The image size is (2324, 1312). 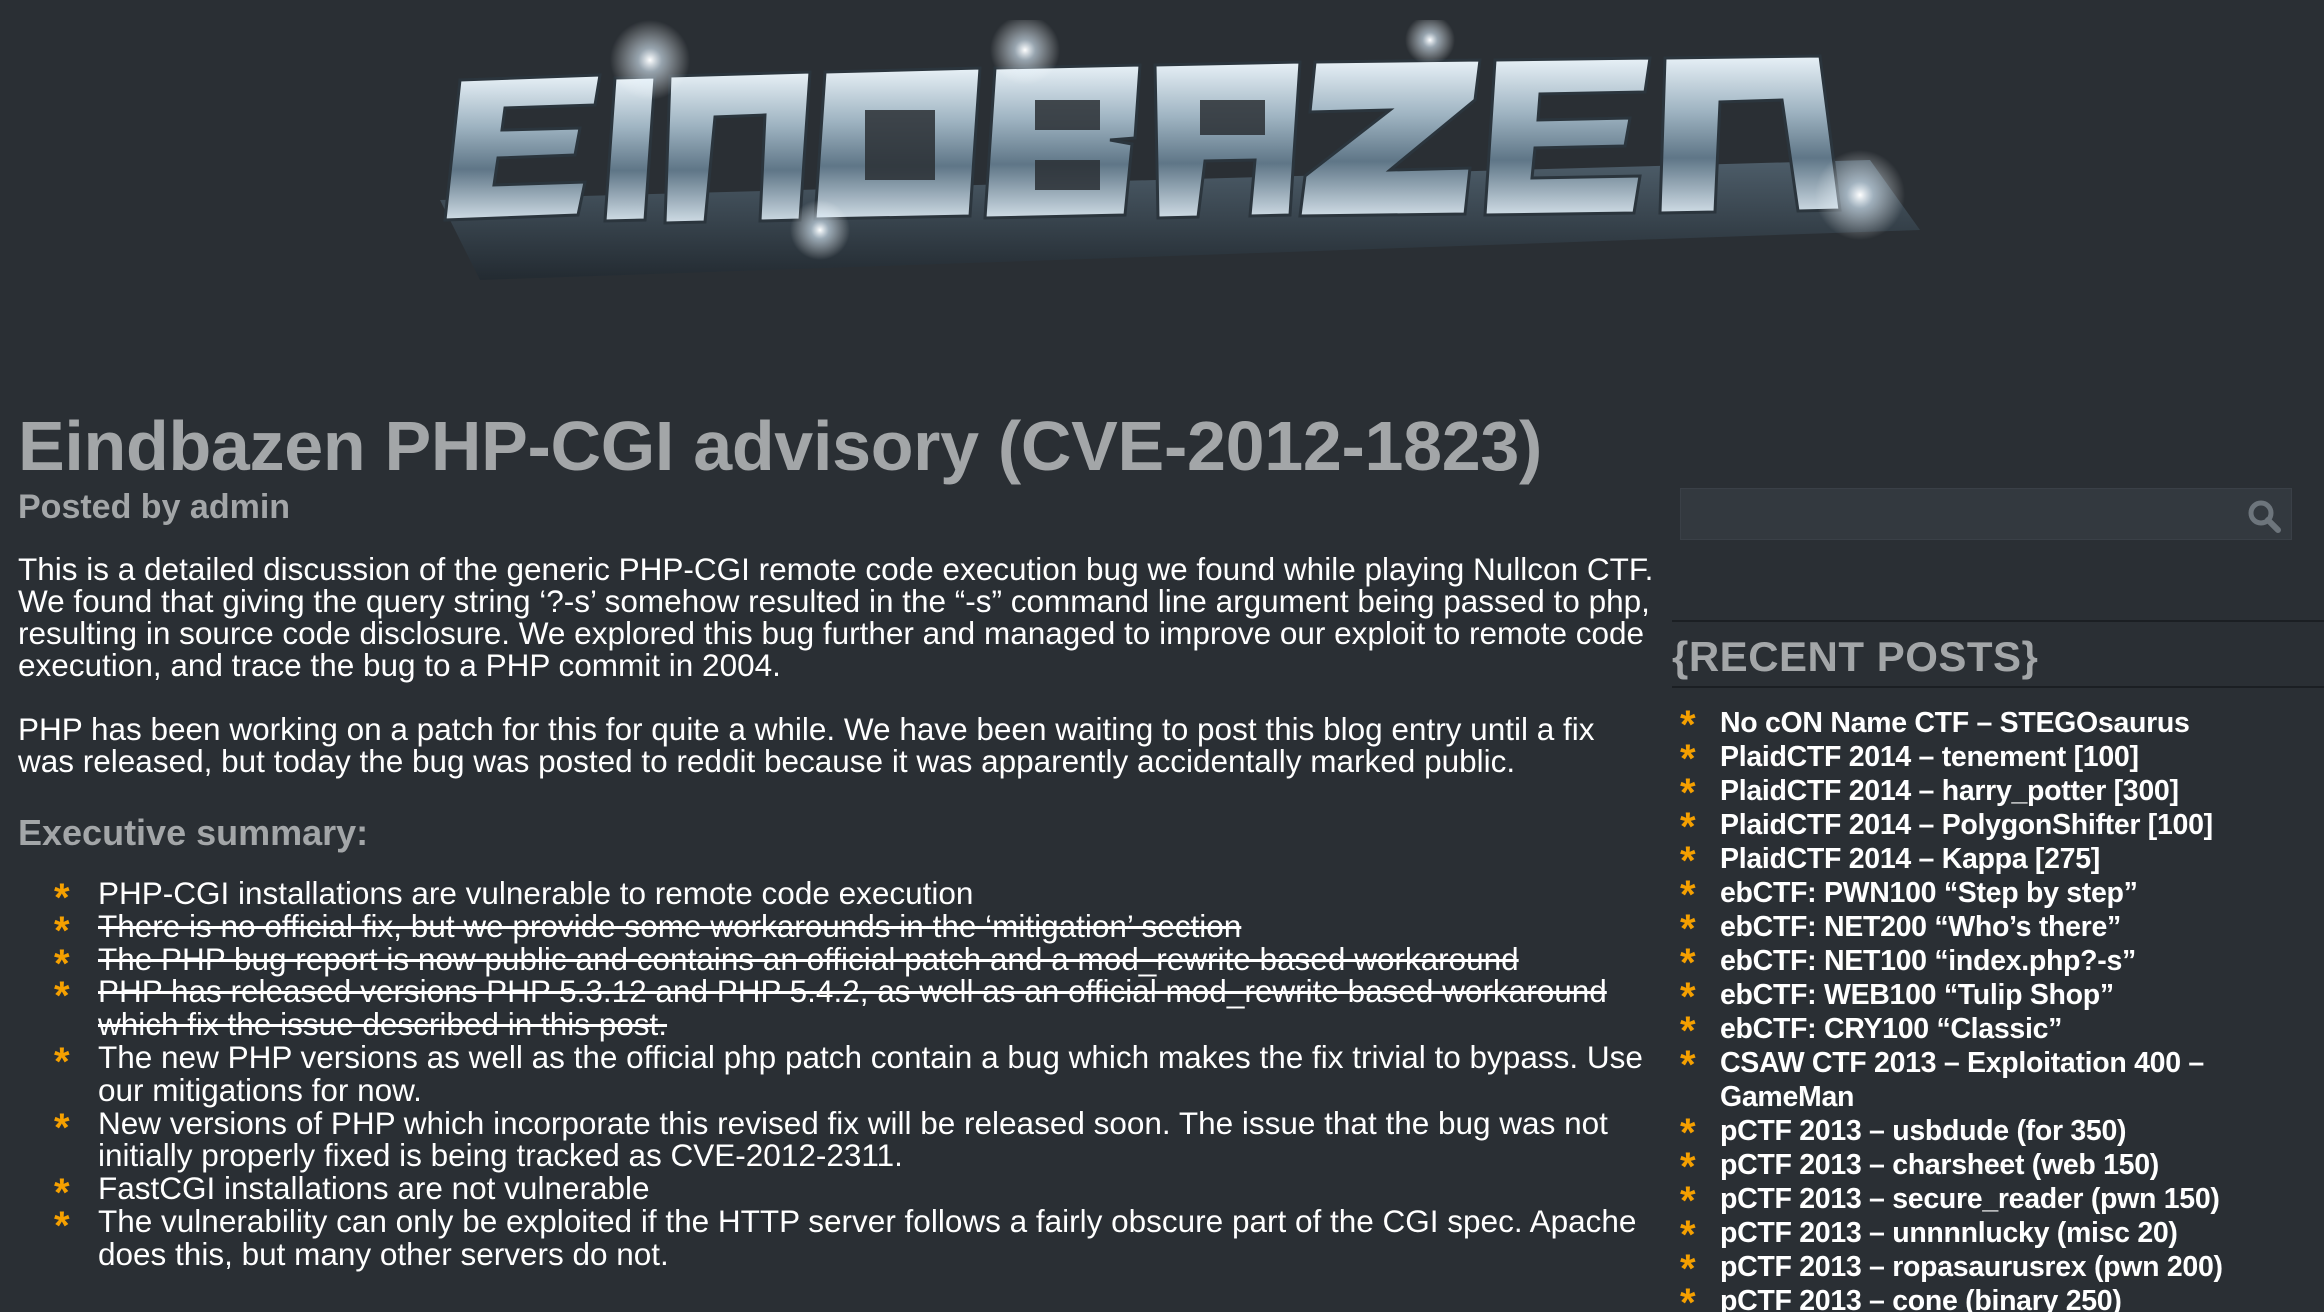 What do you see at coordinates (374, 1188) in the screenshot?
I see `summary-item-text: FastCGI installations are not vulnerable` at bounding box center [374, 1188].